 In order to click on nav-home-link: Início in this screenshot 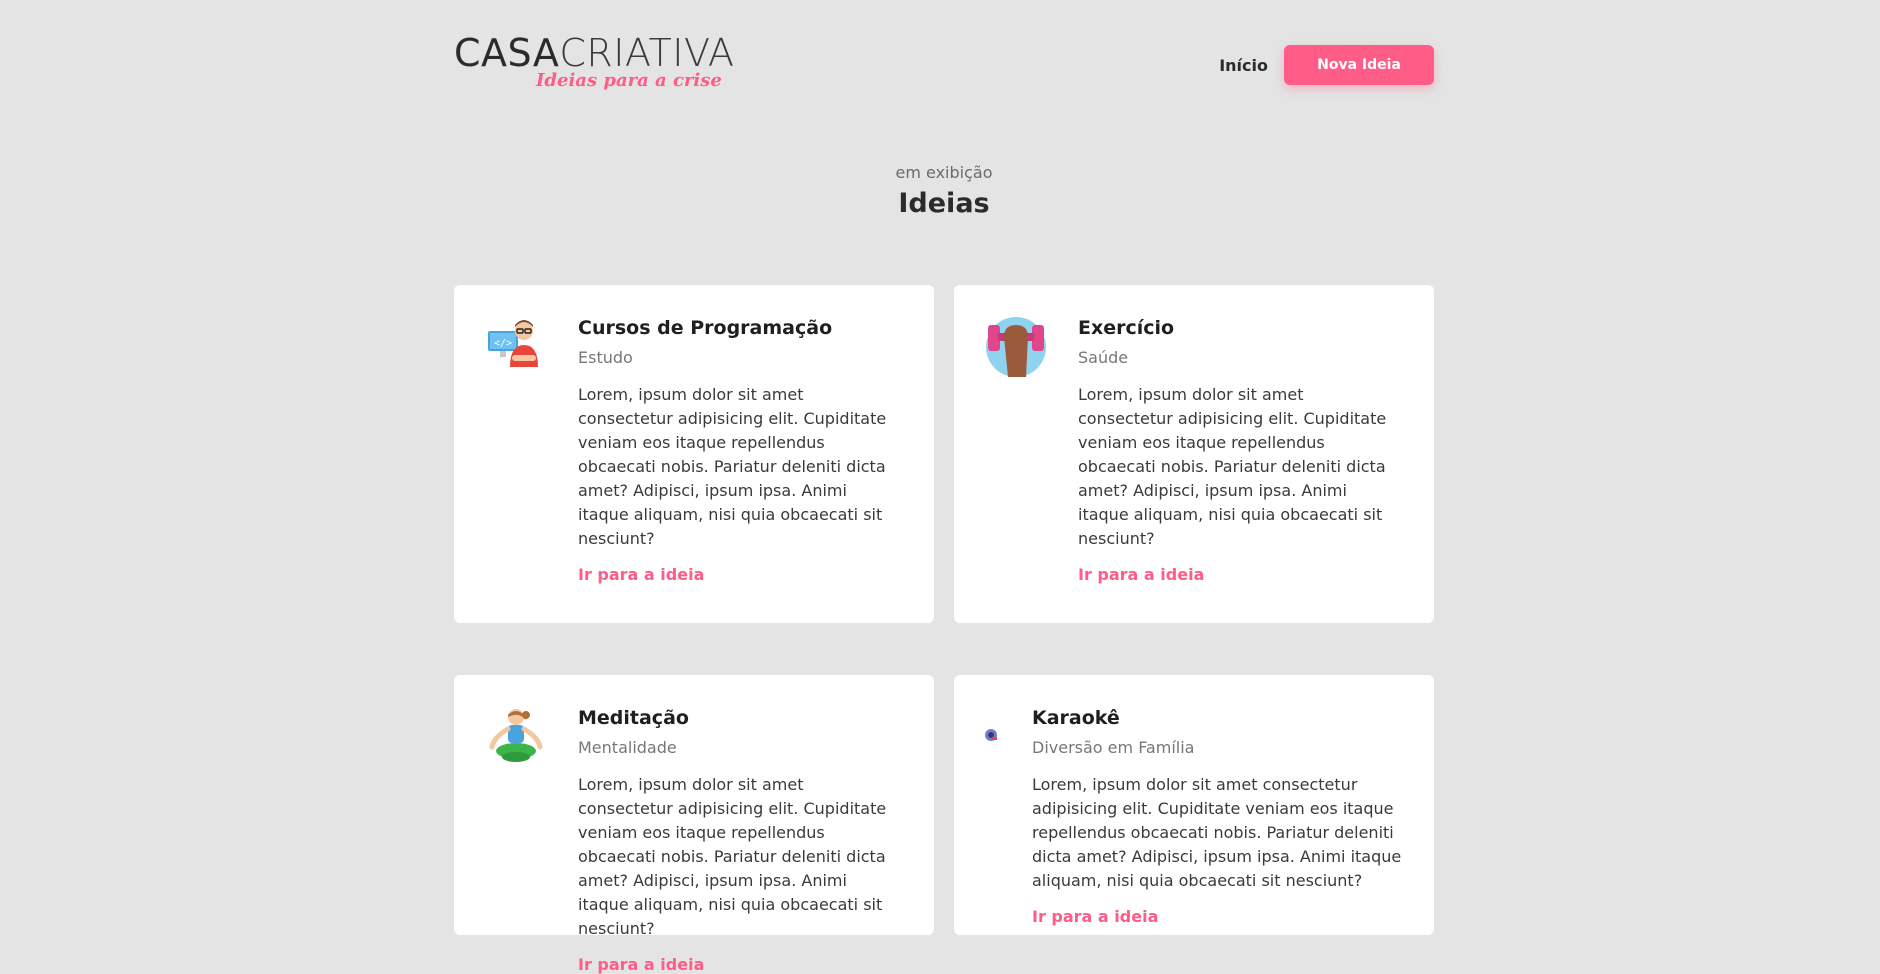, I will do `click(1243, 65)`.